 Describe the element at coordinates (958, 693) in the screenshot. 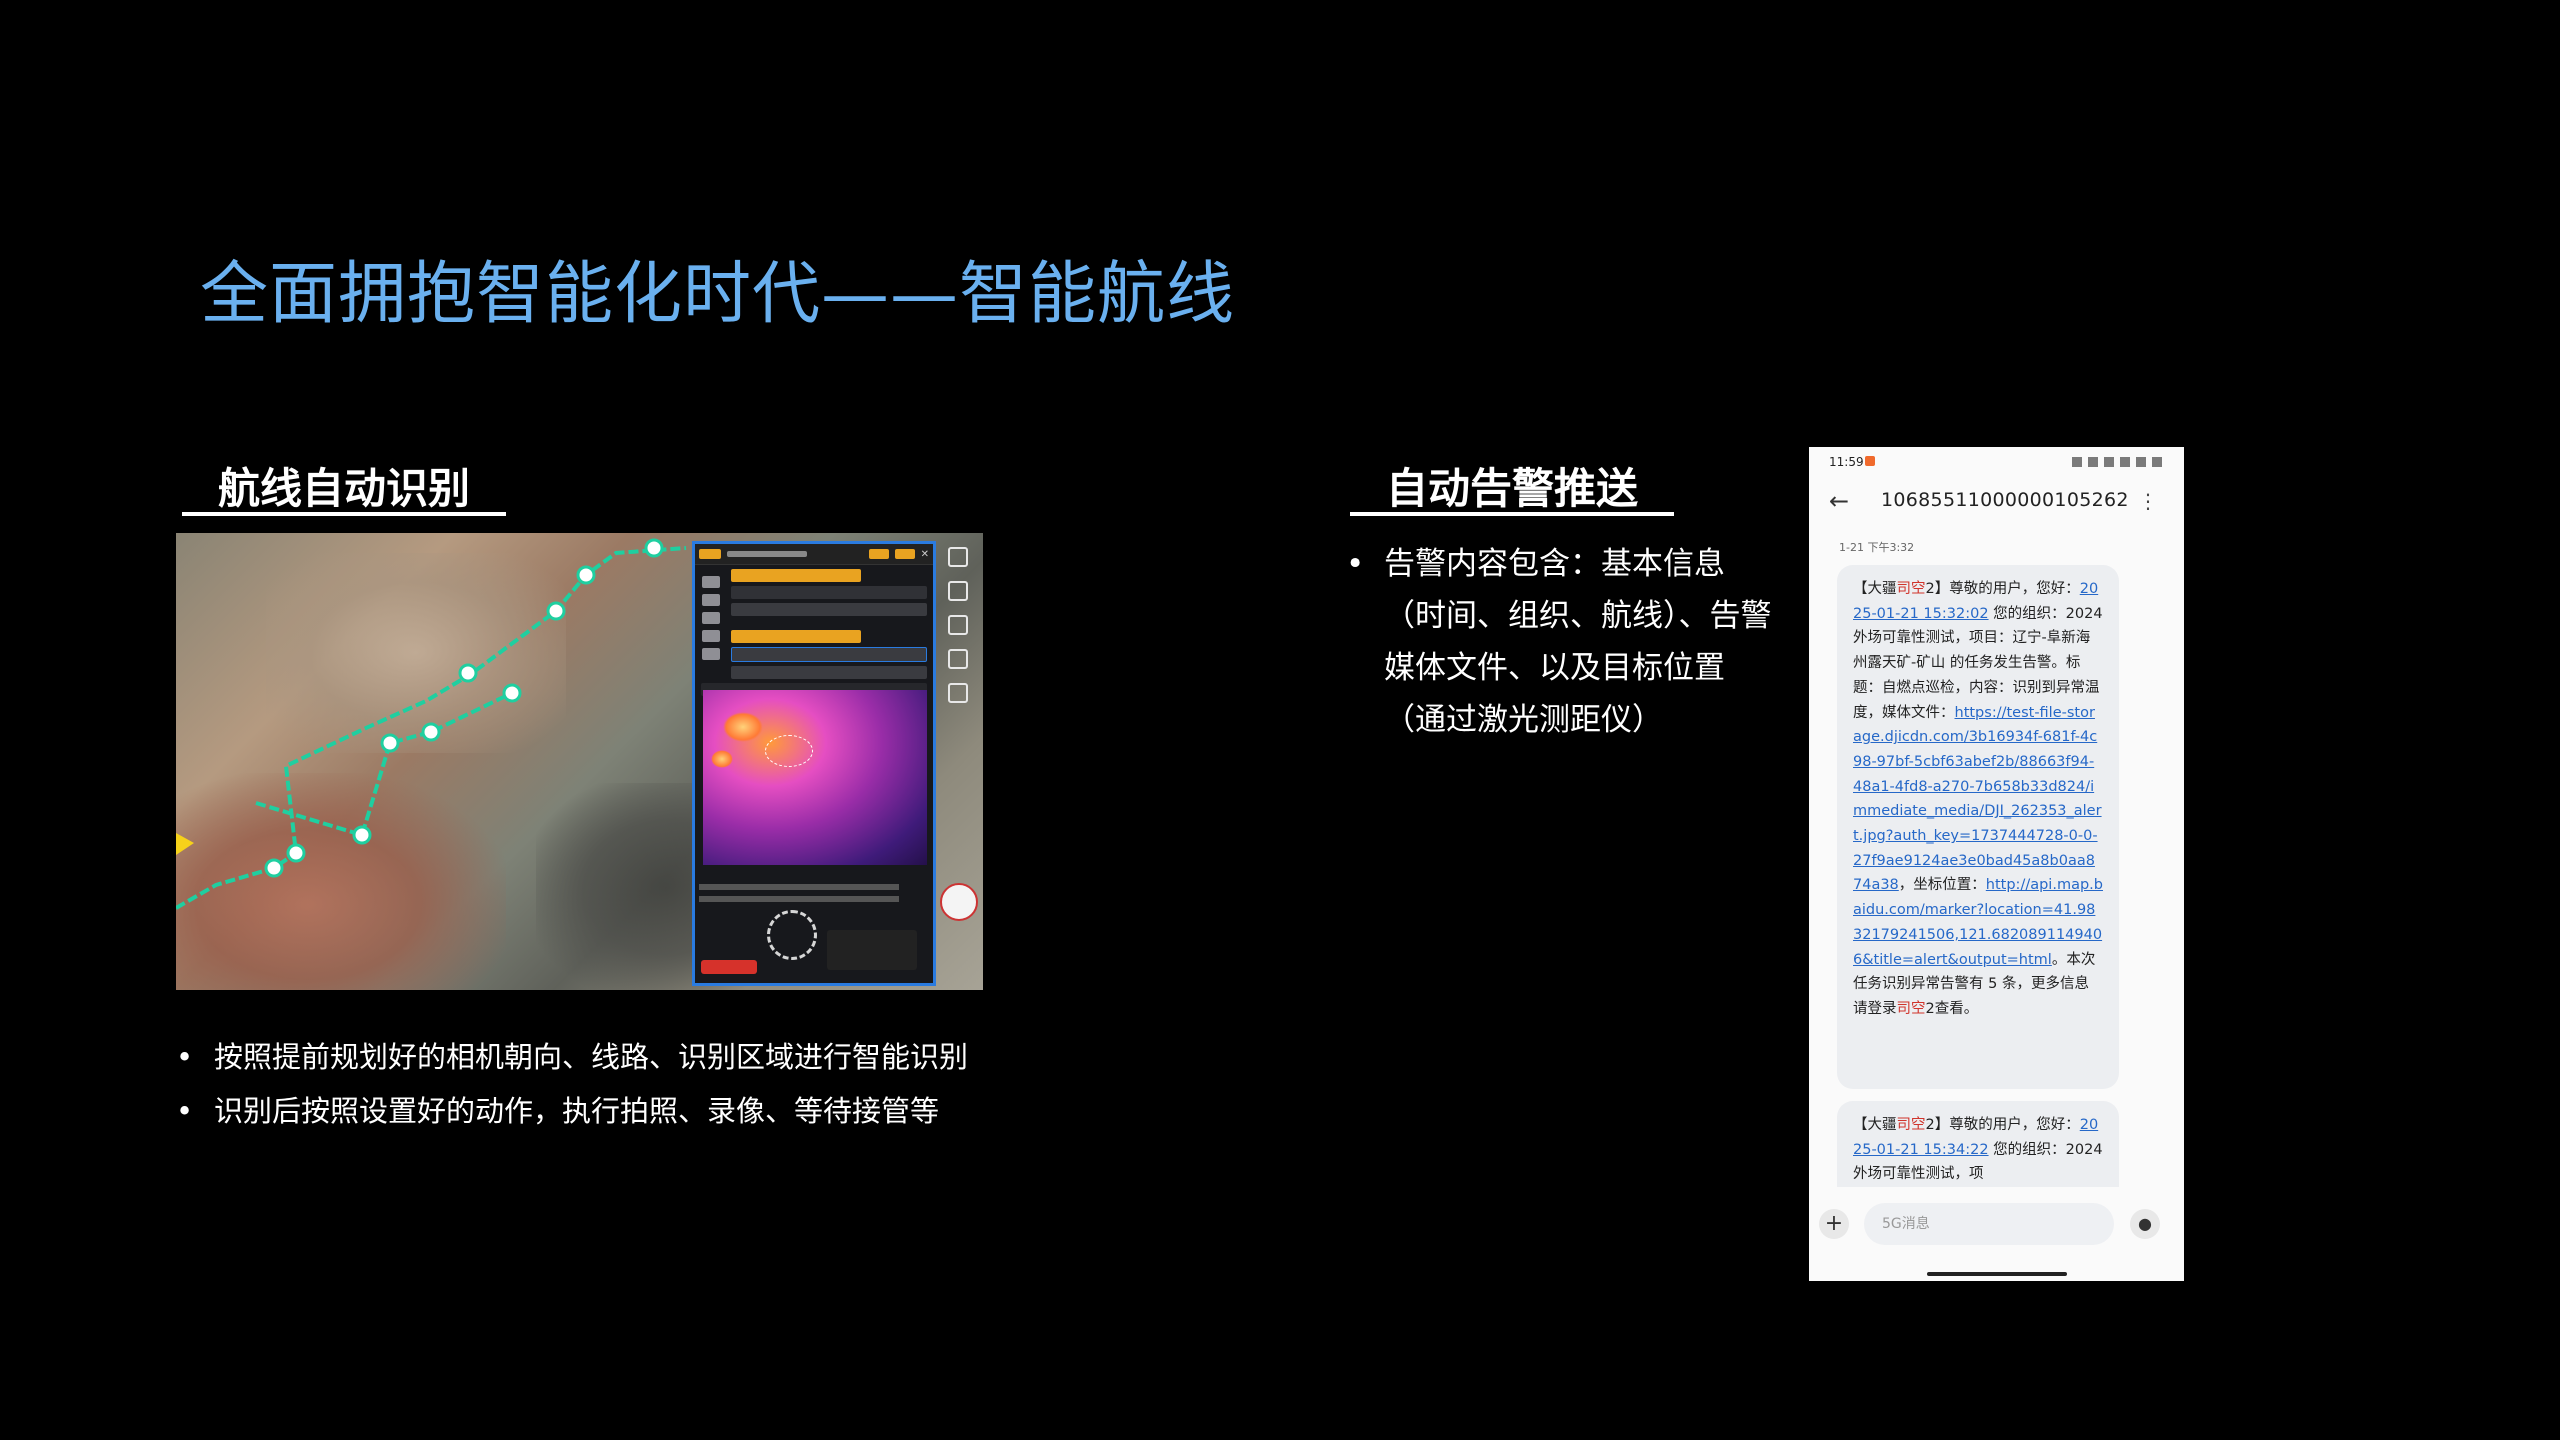

I see `locate-icon` at that location.